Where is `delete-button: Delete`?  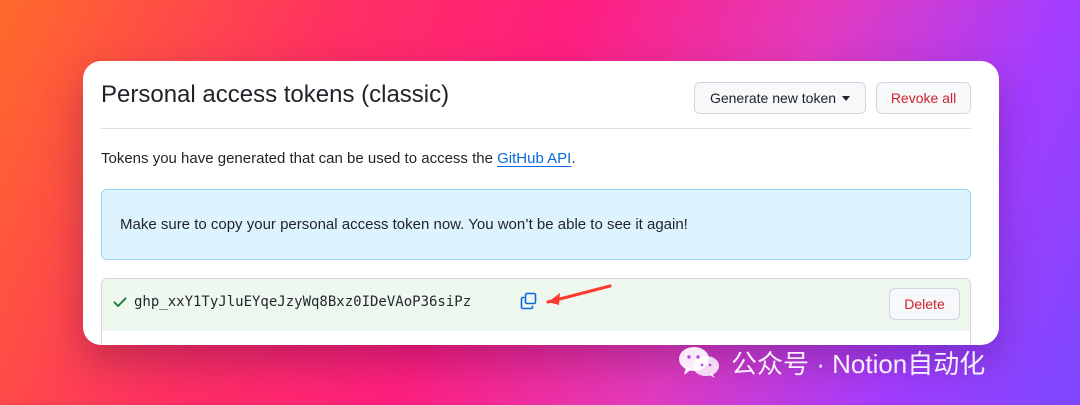
delete-button: Delete is located at coordinates (924, 304).